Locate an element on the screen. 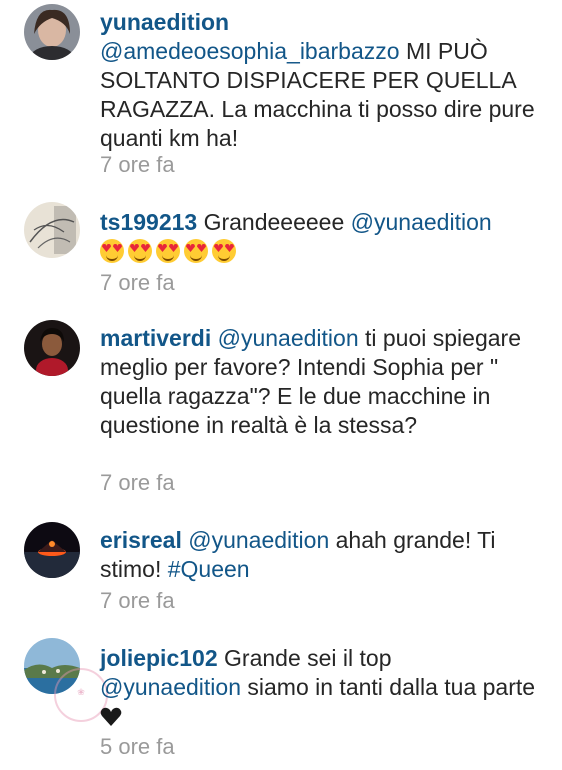  comment-username: joliepic102 is located at coordinates (159, 658).